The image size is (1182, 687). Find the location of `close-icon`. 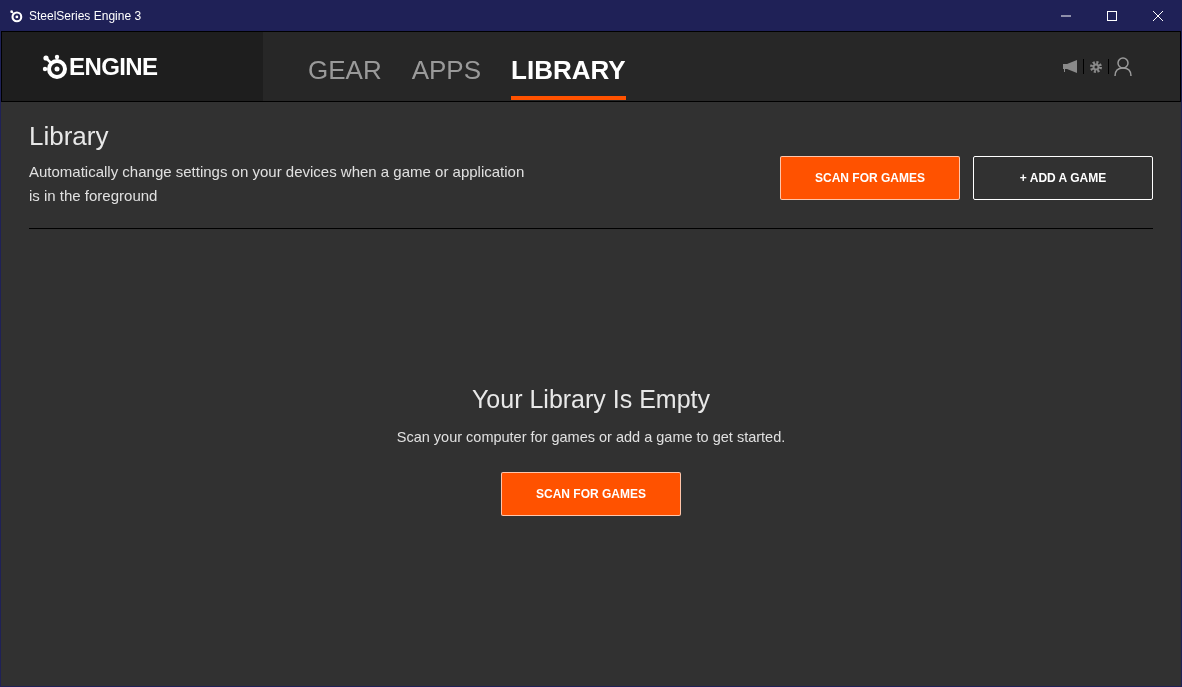

close-icon is located at coordinates (1158, 16).